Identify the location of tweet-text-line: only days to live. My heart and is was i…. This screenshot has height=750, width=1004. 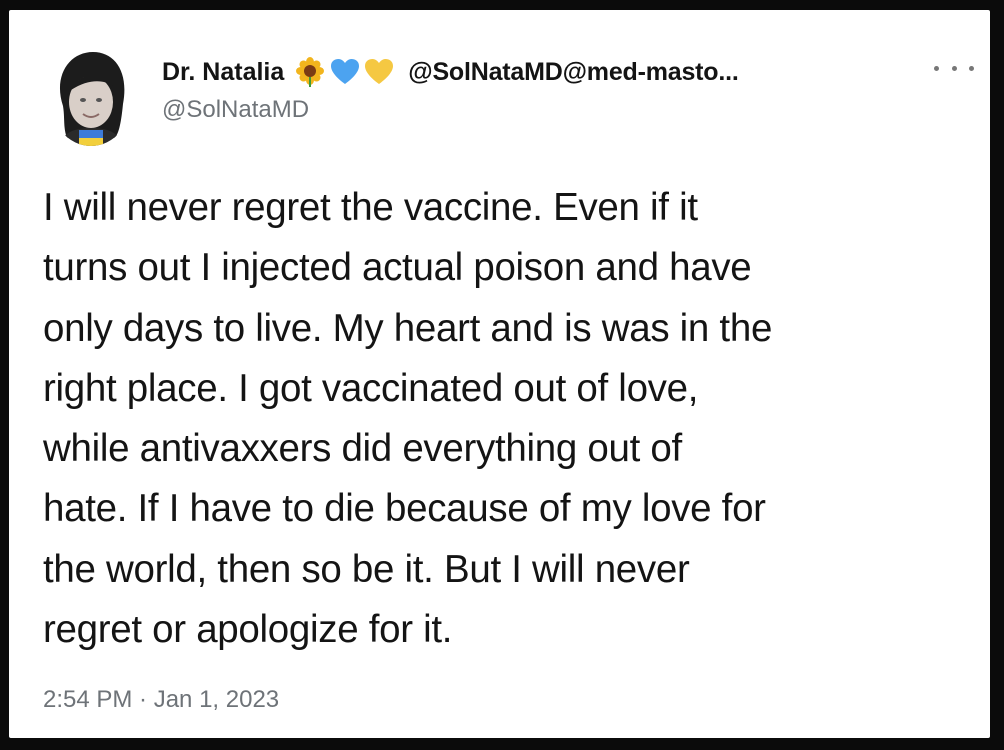
(408, 328).